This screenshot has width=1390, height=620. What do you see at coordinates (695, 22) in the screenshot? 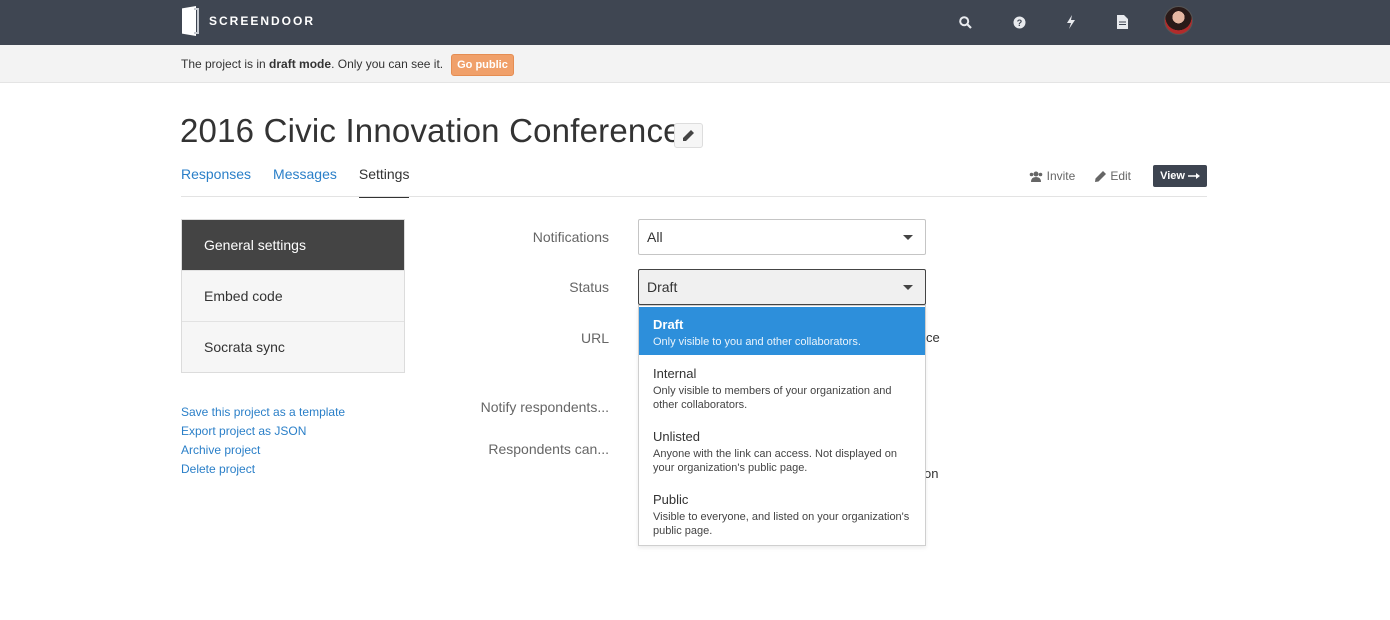
I see `top-navbar: SCREENDOOR ?` at bounding box center [695, 22].